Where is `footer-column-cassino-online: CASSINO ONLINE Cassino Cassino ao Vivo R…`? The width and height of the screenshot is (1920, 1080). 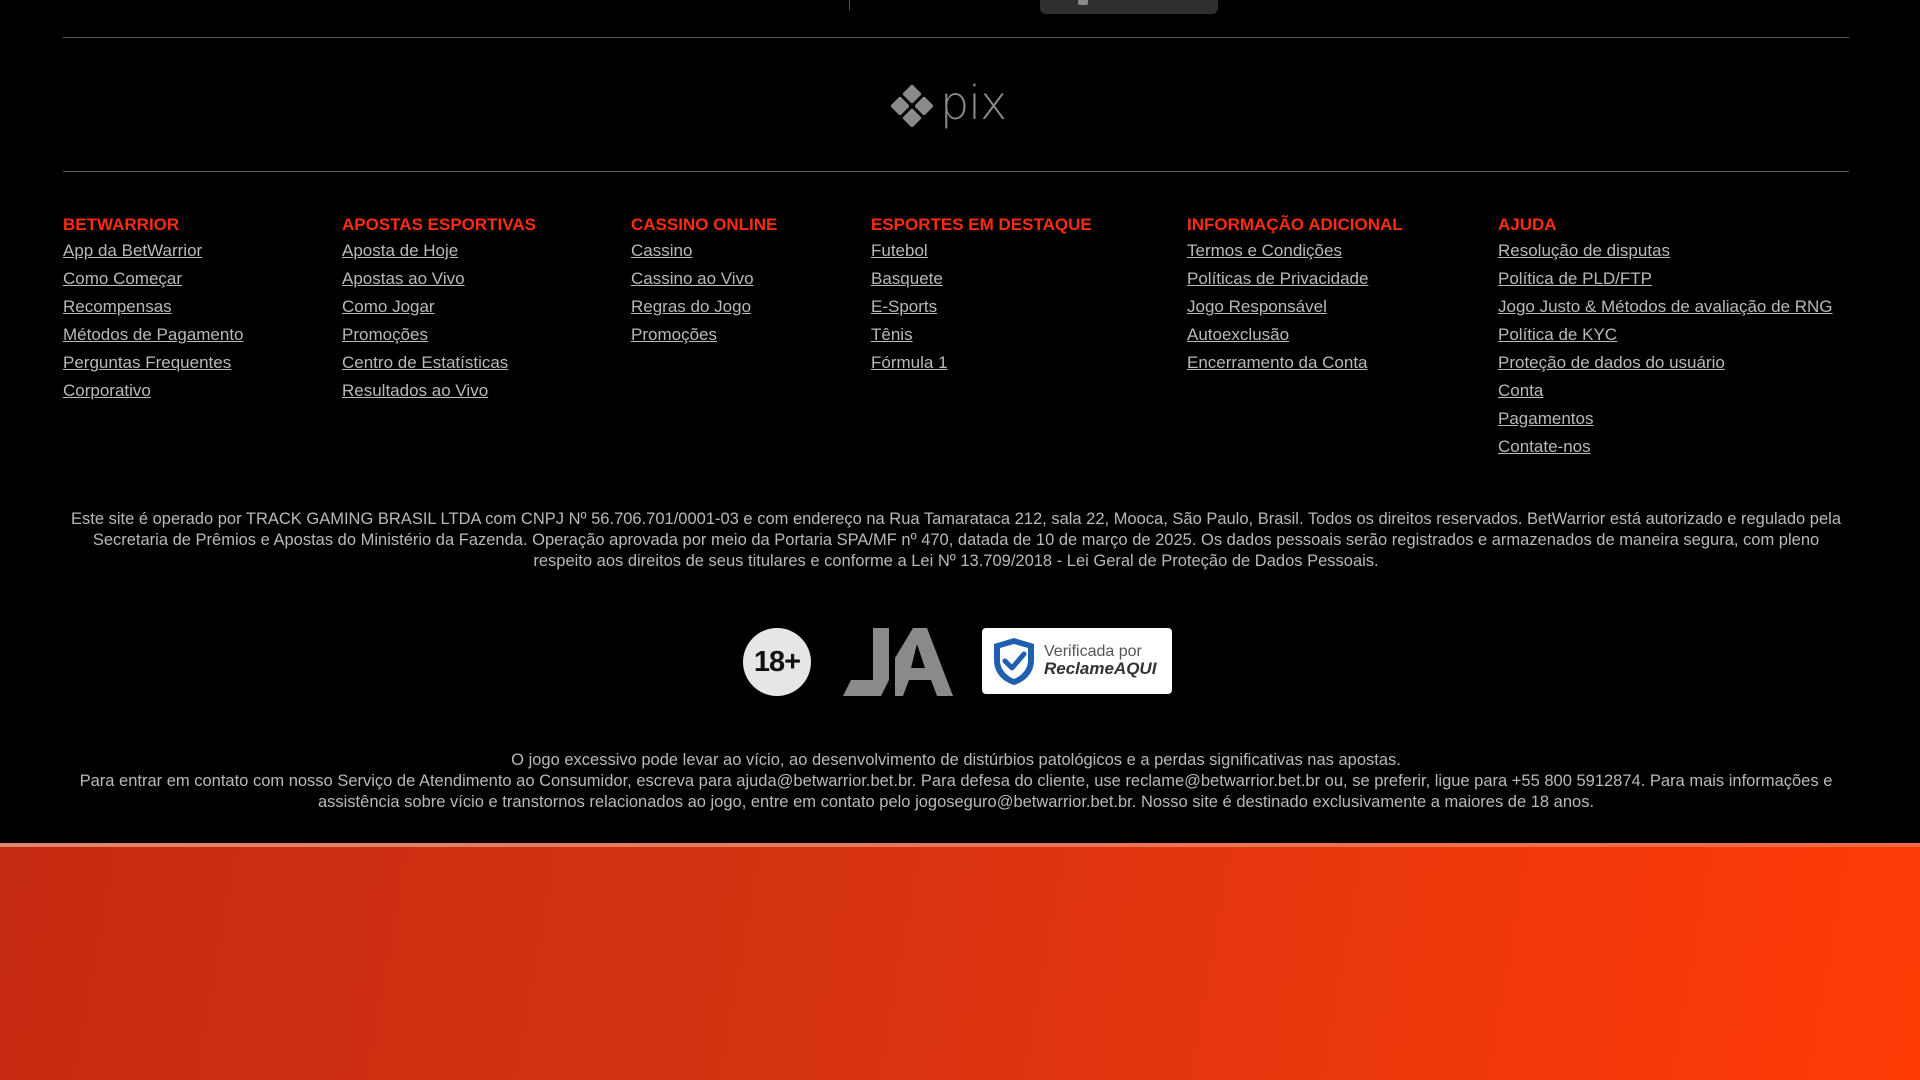 footer-column-cassino-online: CASSINO ONLINE Cassino Cassino ao Vivo R… is located at coordinates (704, 284).